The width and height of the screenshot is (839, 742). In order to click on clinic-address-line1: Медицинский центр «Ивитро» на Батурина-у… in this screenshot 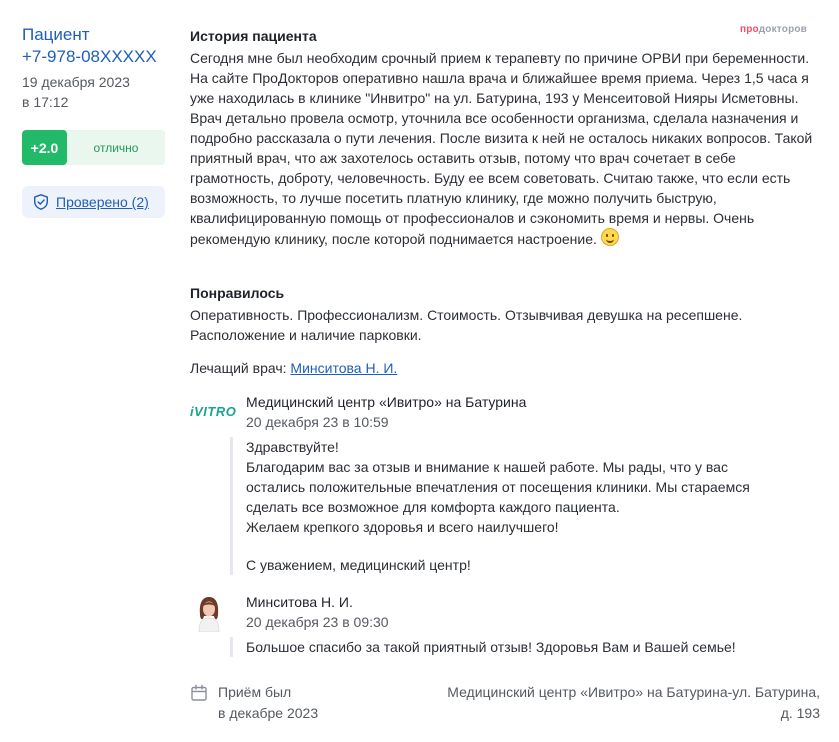, I will do `click(633, 692)`.